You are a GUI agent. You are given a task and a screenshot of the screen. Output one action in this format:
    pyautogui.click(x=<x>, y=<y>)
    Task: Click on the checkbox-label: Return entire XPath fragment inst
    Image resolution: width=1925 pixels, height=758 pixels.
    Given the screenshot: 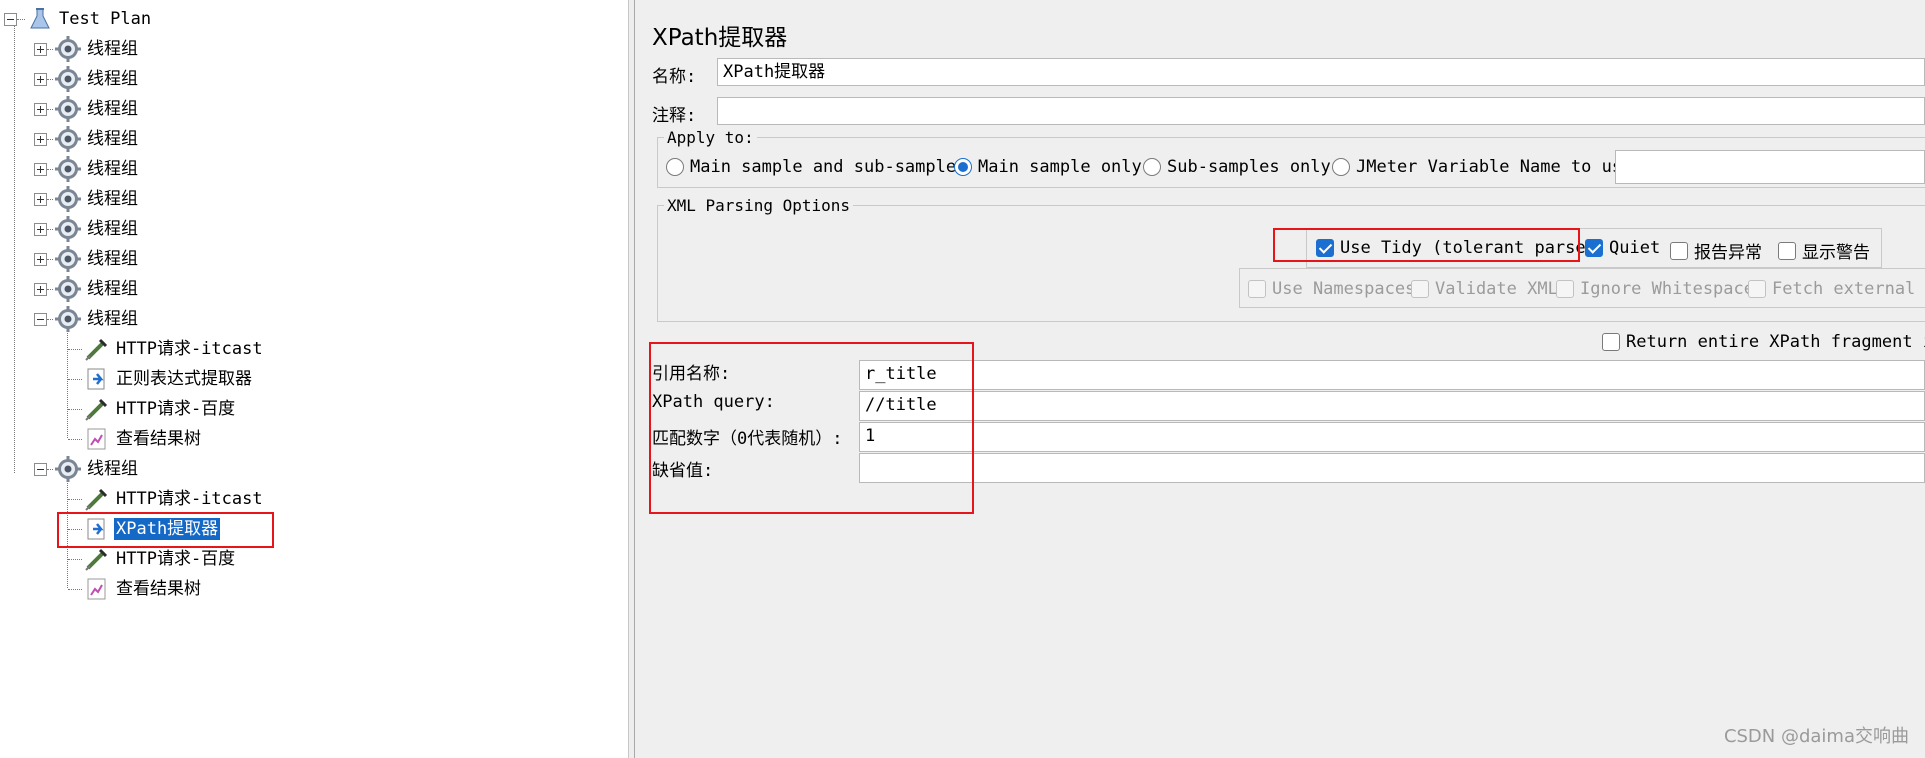 What is the action you would take?
    pyautogui.click(x=1775, y=342)
    